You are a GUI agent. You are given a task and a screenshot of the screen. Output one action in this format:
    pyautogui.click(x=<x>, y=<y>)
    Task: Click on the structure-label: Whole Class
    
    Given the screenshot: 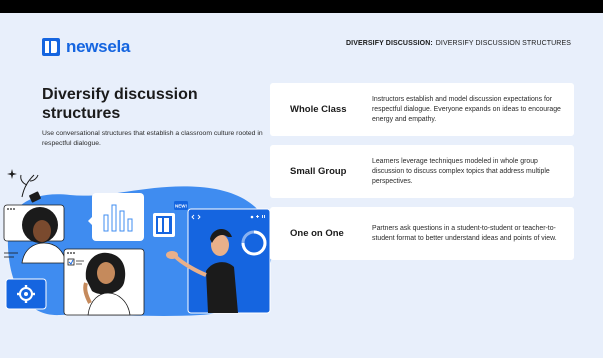 What is the action you would take?
    pyautogui.click(x=318, y=109)
    